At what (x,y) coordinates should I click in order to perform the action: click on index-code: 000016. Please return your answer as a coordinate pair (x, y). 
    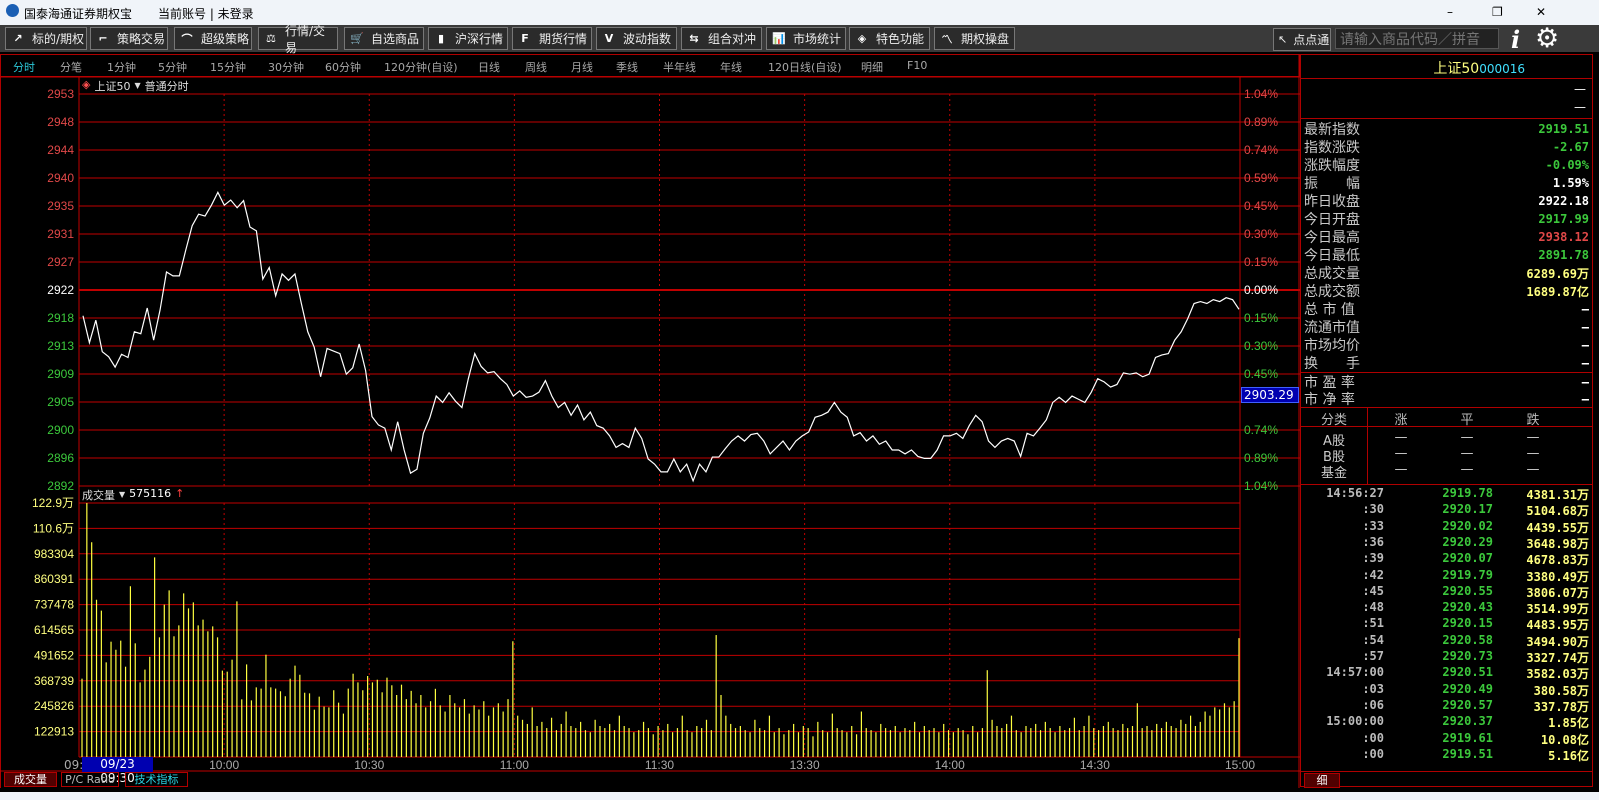
    Looking at the image, I should click on (1502, 69).